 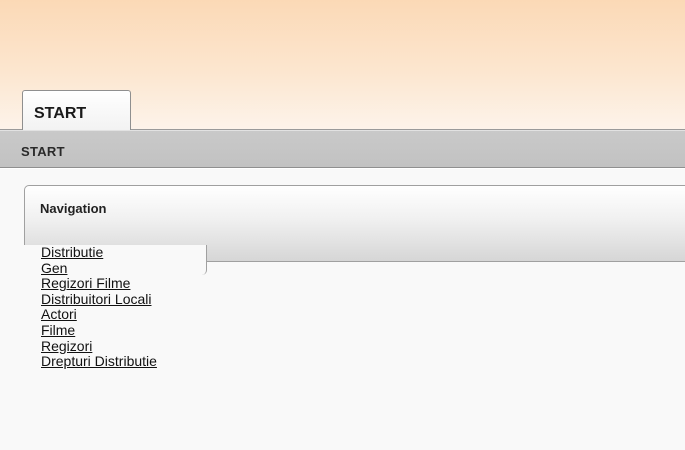 I want to click on tab-start: START, so click(x=76, y=110).